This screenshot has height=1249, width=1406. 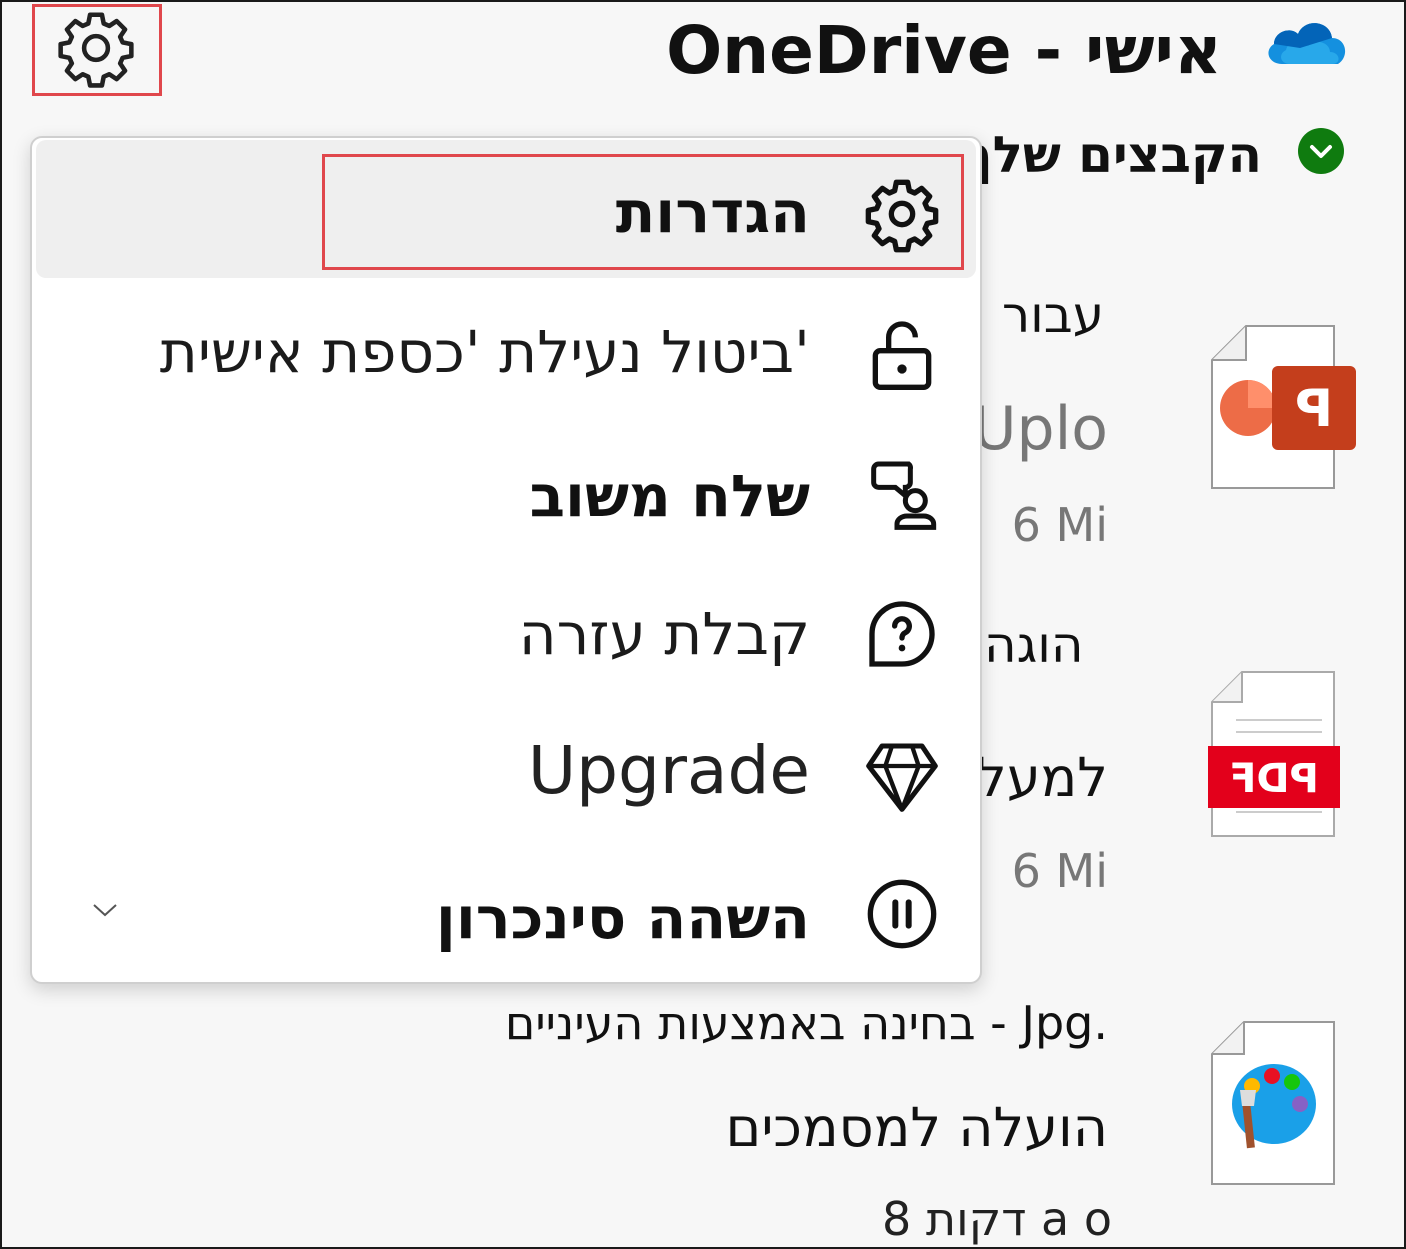 I want to click on pause-icon, so click(x=902, y=914).